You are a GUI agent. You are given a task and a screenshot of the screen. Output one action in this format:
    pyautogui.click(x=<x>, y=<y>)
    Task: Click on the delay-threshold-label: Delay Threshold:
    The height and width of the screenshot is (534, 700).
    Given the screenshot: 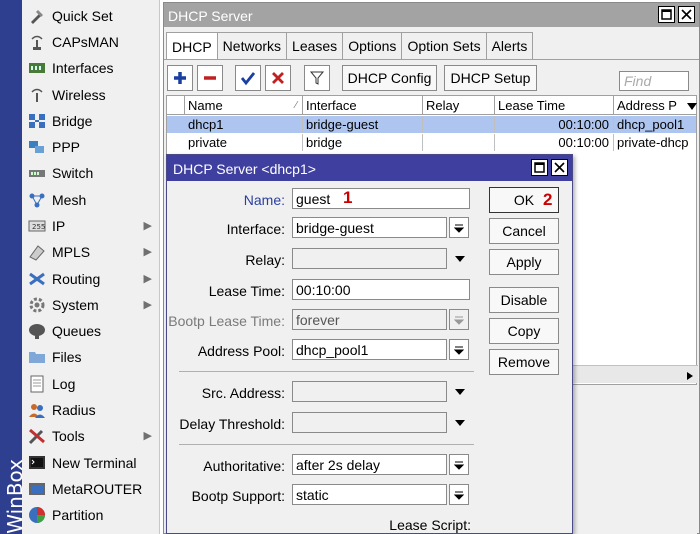 What is the action you would take?
    pyautogui.click(x=232, y=424)
    